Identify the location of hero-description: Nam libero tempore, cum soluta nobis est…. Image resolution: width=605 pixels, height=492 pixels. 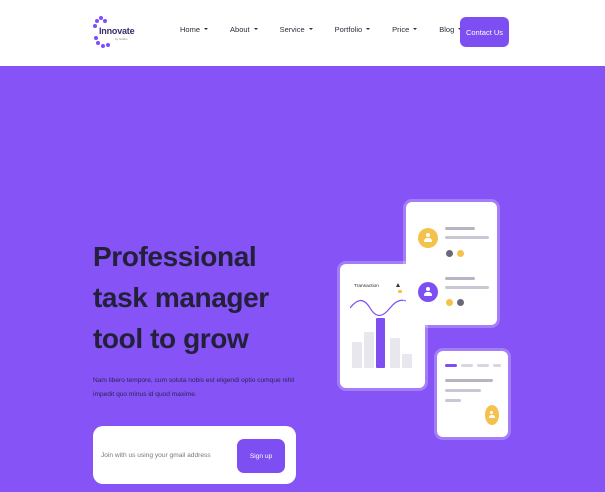
(194, 387).